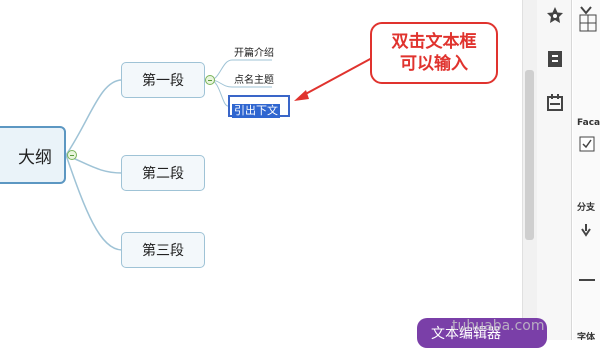 The height and width of the screenshot is (348, 600). What do you see at coordinates (434, 53) in the screenshot?
I see `instruction-callout: 双击文本框 可以输入` at bounding box center [434, 53].